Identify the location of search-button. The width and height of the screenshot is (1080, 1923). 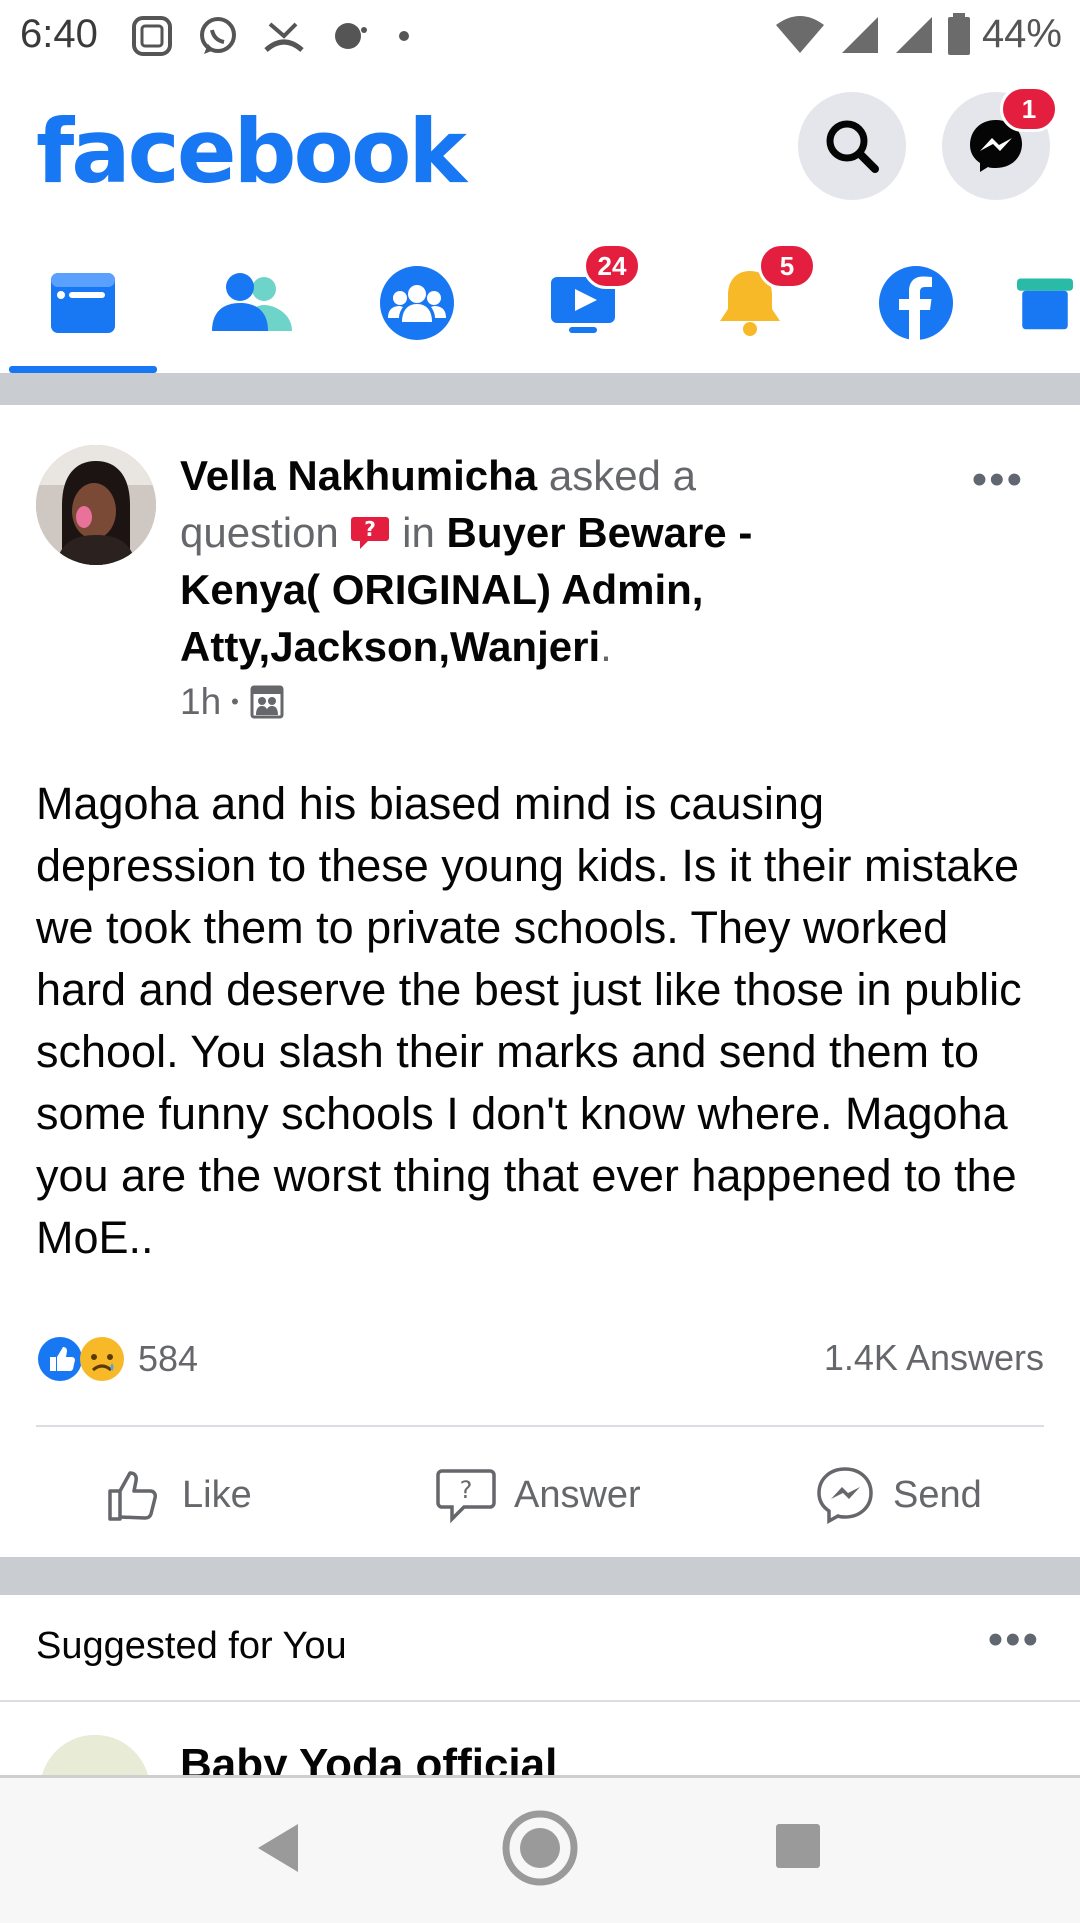
(852, 146).